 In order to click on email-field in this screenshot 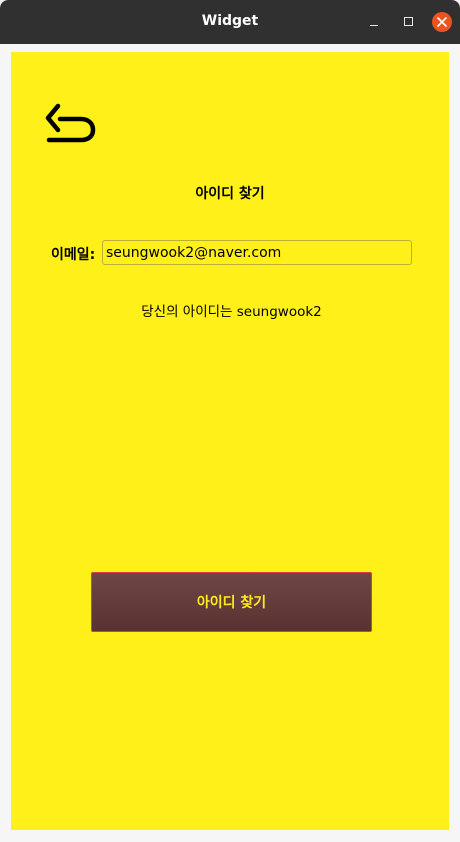, I will do `click(257, 252)`.